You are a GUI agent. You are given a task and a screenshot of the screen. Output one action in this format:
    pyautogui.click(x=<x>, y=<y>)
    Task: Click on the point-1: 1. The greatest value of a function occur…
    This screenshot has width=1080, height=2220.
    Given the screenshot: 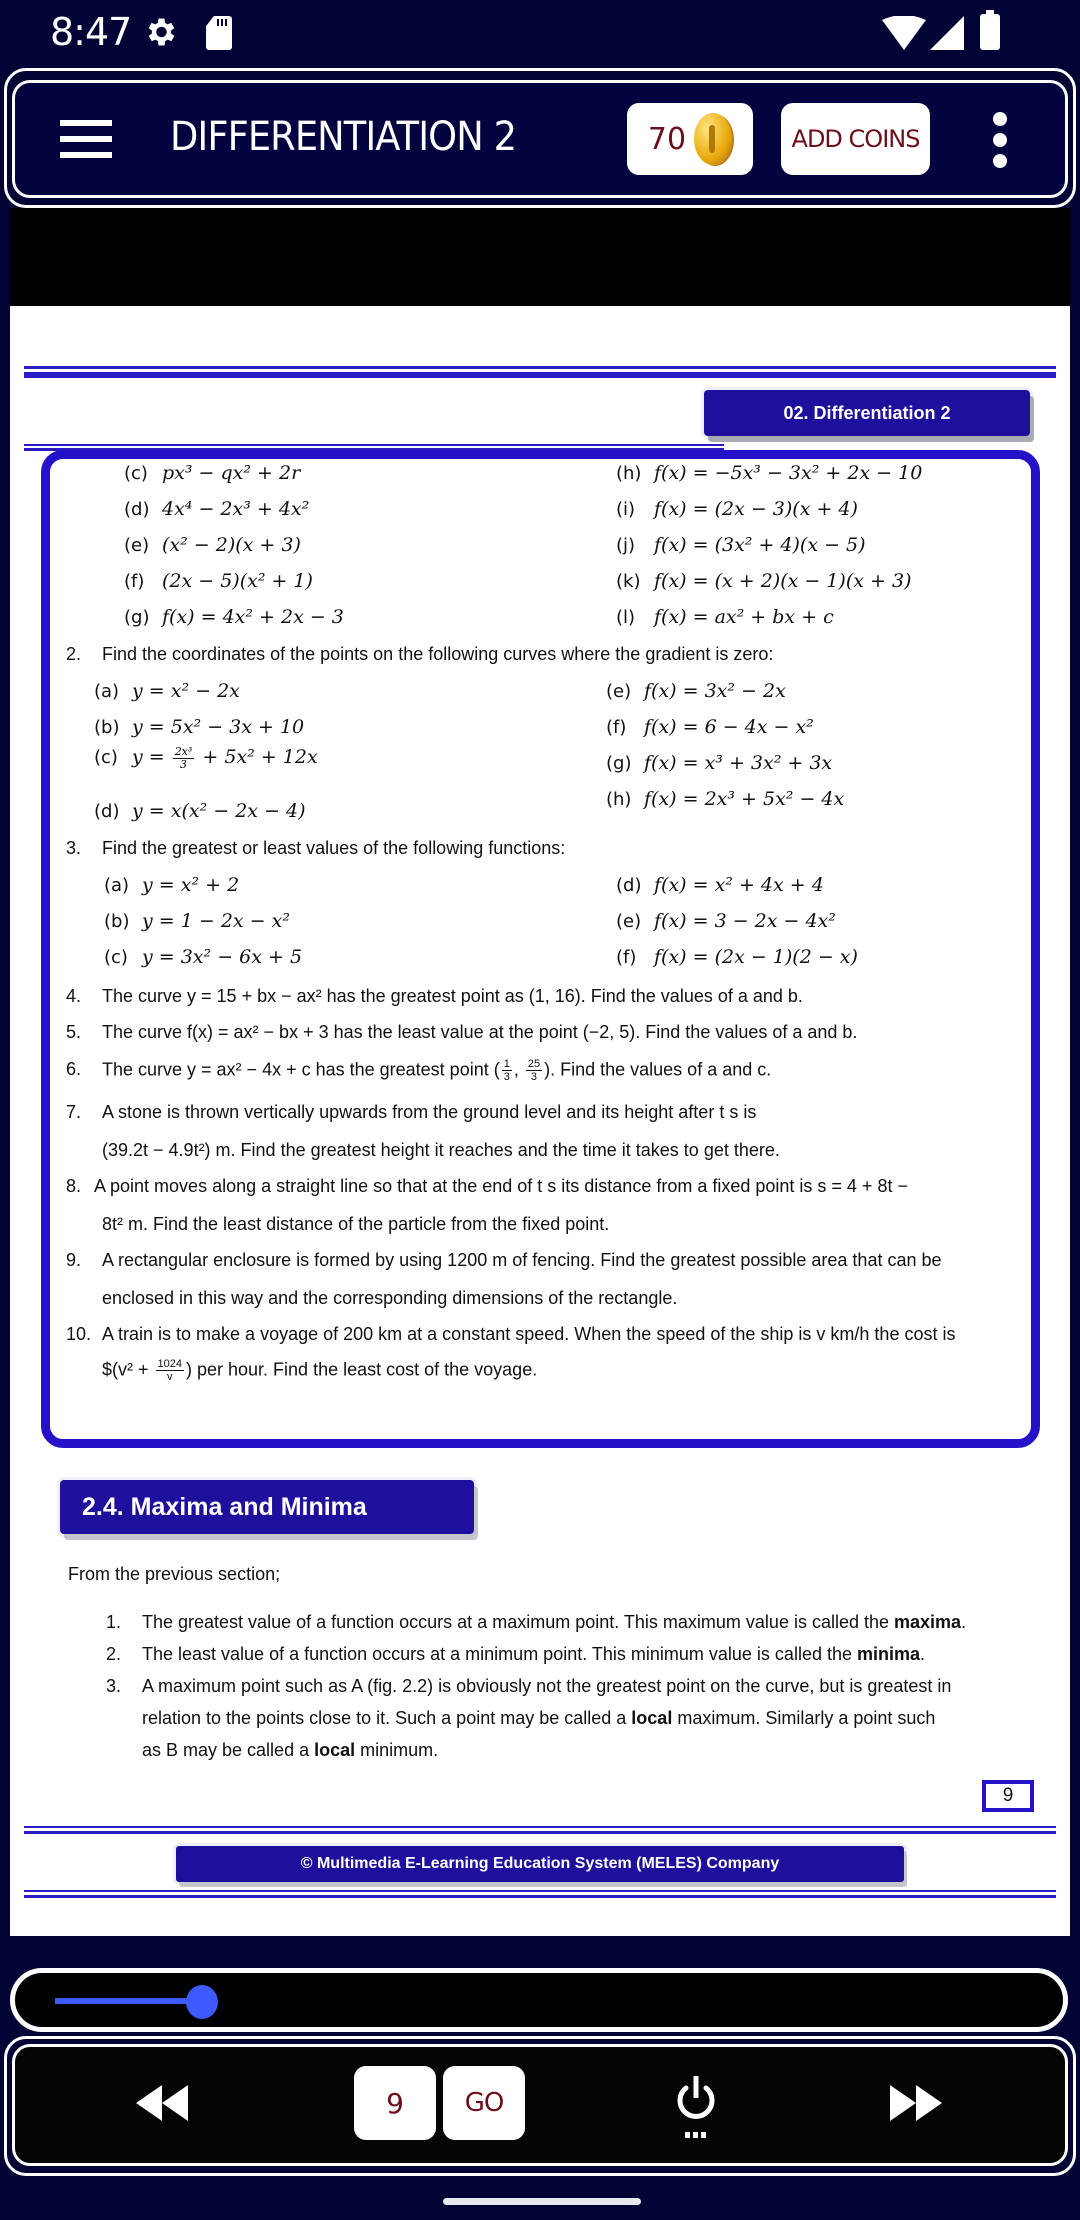 What is the action you would take?
    pyautogui.click(x=536, y=1622)
    